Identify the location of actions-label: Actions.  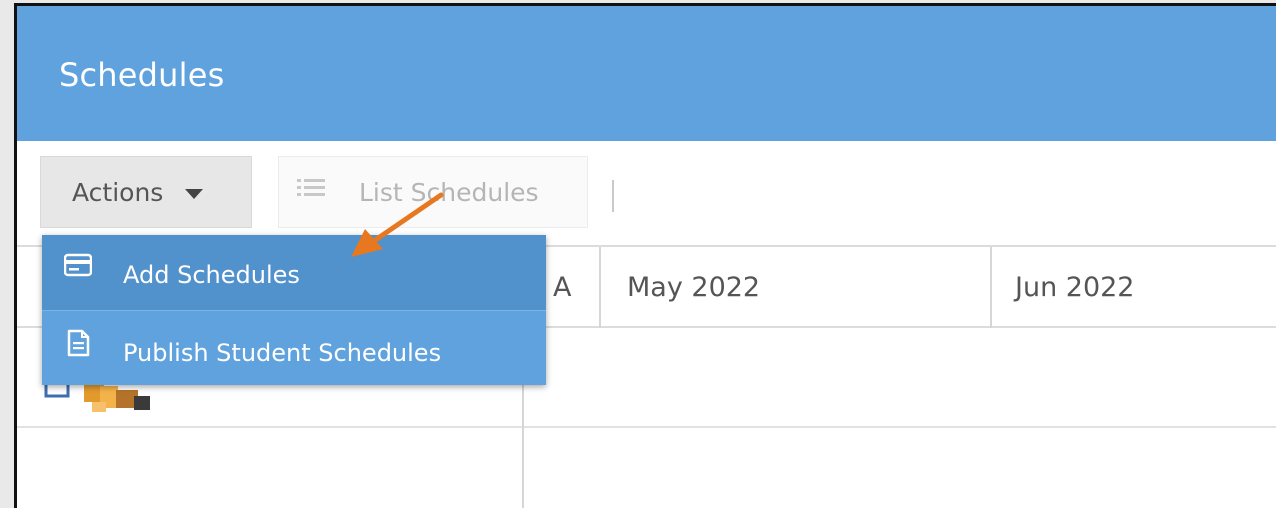
(118, 192).